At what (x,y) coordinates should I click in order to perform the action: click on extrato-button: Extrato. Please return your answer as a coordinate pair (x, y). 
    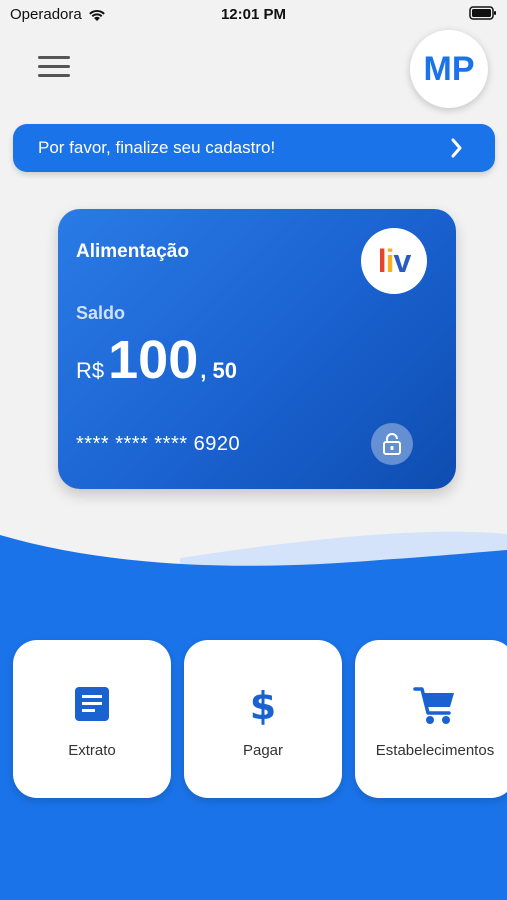
    Looking at the image, I should click on (92, 719).